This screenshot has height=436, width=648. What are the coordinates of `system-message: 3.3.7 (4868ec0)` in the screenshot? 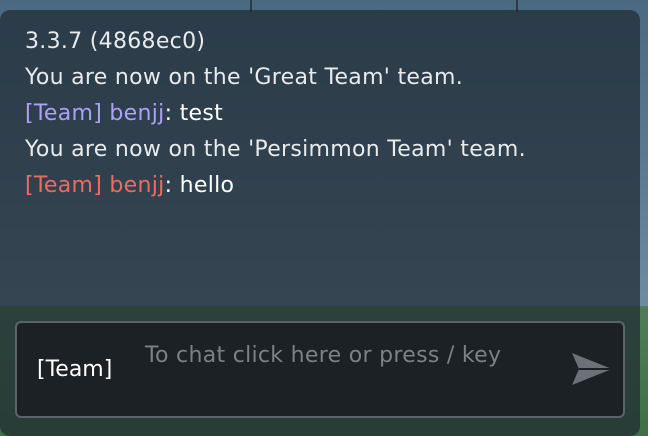 It's located at (115, 41).